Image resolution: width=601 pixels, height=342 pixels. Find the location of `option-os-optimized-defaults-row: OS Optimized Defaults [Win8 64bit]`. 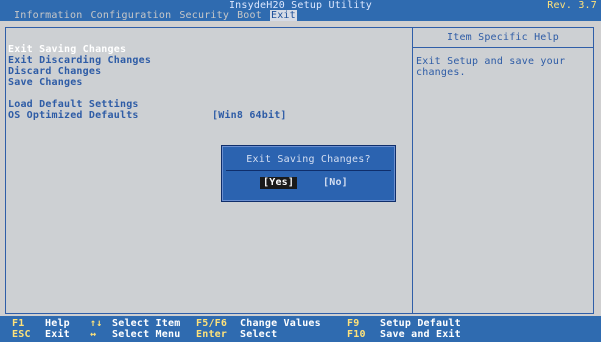

option-os-optimized-defaults-row: OS Optimized Defaults [Win8 64bit] is located at coordinates (208, 115).